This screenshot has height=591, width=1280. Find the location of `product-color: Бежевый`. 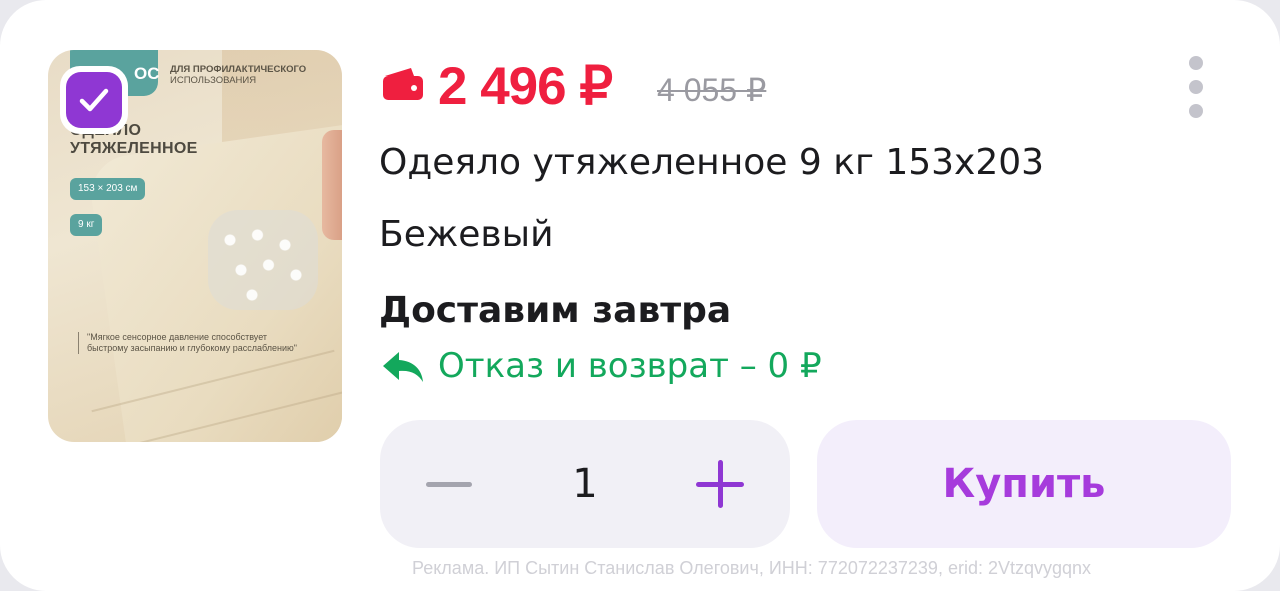

product-color: Бежевый is located at coordinates (466, 234).